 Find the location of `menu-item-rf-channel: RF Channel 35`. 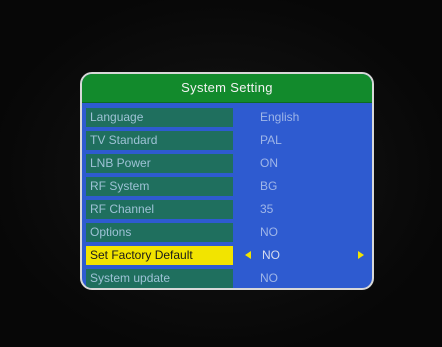

menu-item-rf-channel: RF Channel 35 is located at coordinates (227, 209).